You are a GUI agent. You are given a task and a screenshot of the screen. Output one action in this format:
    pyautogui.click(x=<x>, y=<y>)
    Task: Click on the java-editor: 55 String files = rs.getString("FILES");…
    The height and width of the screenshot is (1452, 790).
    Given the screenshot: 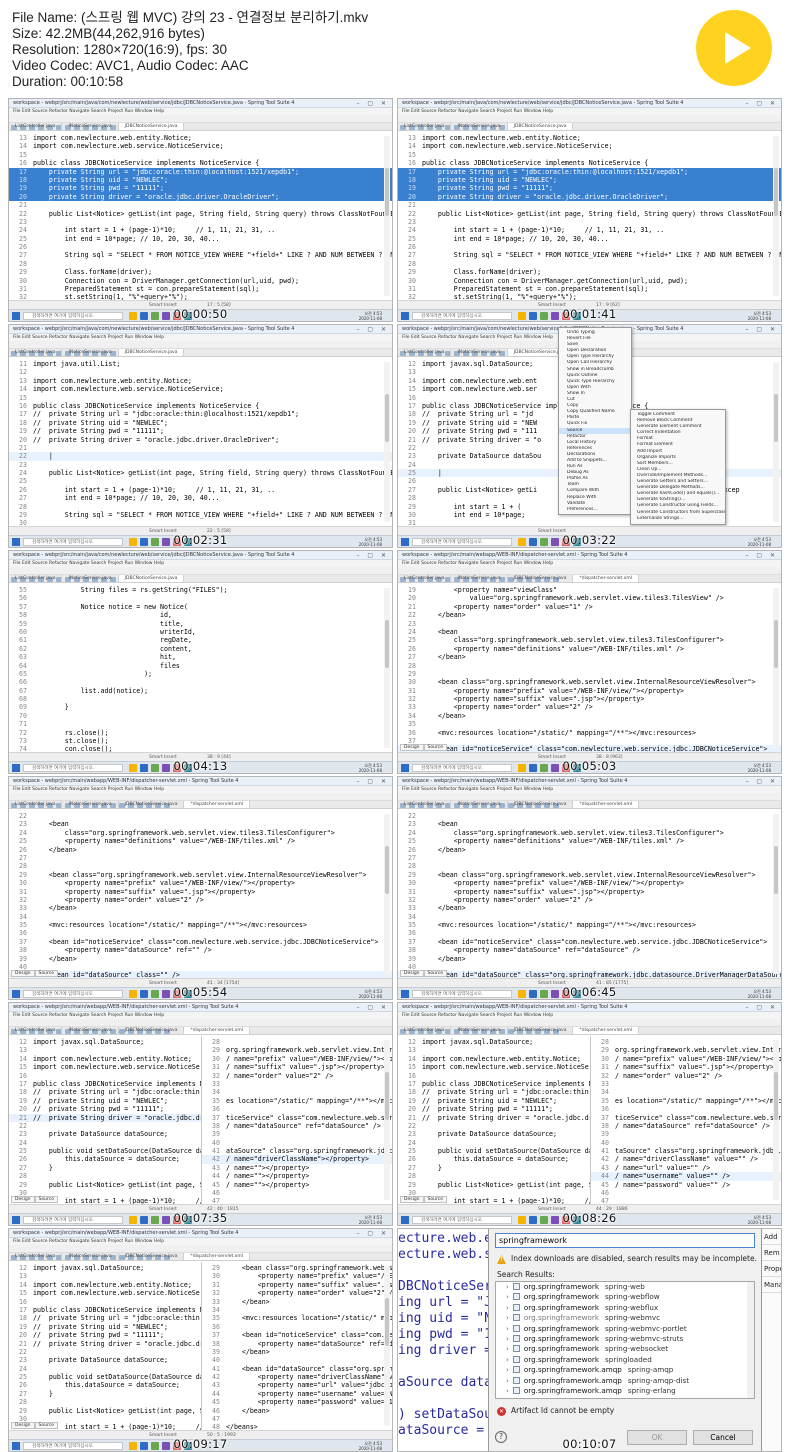 What is the action you would take?
    pyautogui.click(x=200, y=668)
    